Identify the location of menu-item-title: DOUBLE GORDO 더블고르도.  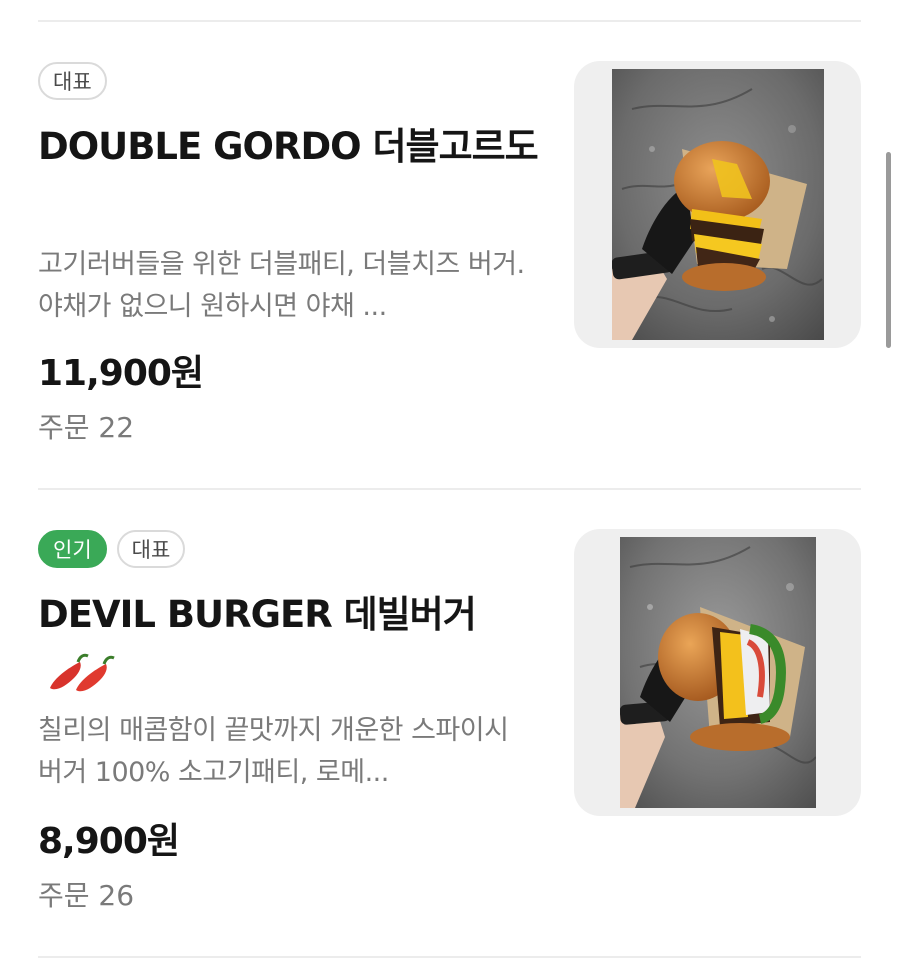
(288, 146).